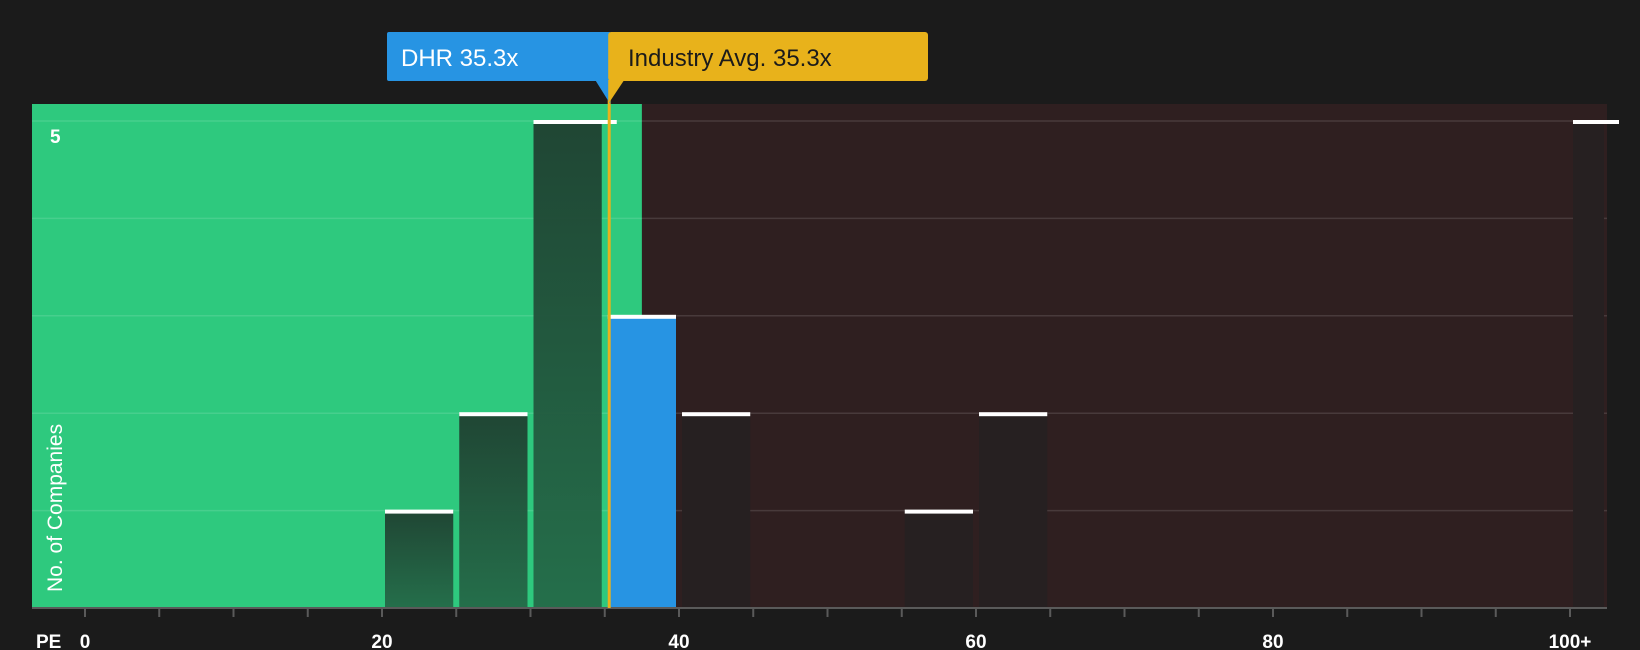 This screenshot has width=1640, height=650. I want to click on x-tick-label: 20, so click(381, 641).